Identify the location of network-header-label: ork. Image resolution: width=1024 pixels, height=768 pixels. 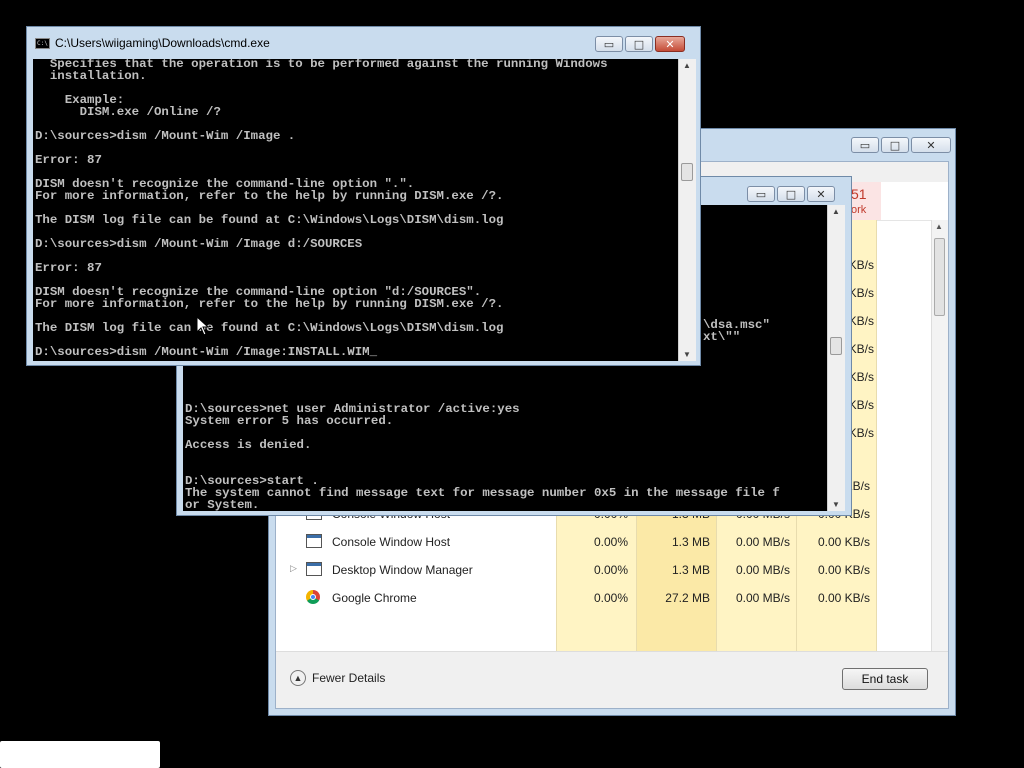
(858, 210).